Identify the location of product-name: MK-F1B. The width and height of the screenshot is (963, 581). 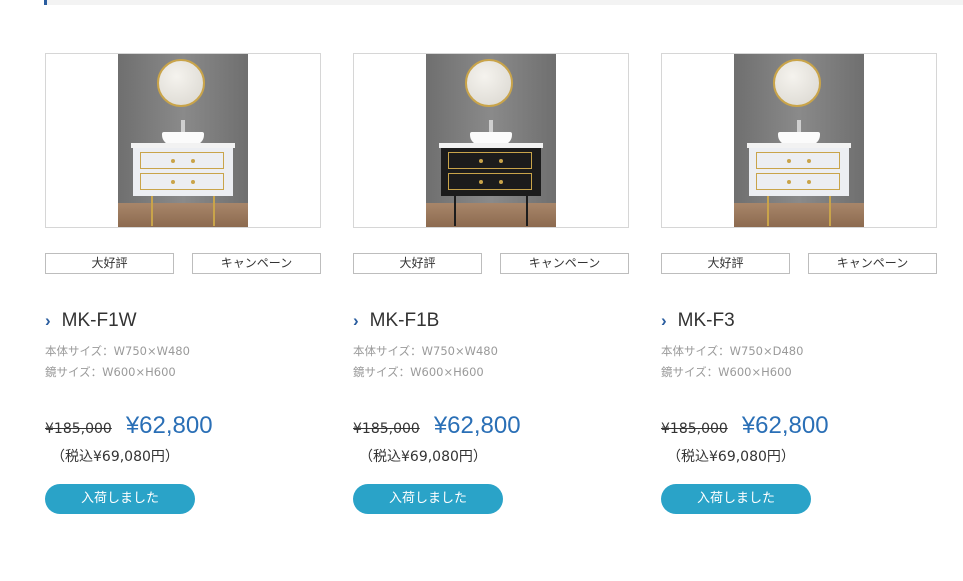
(404, 320).